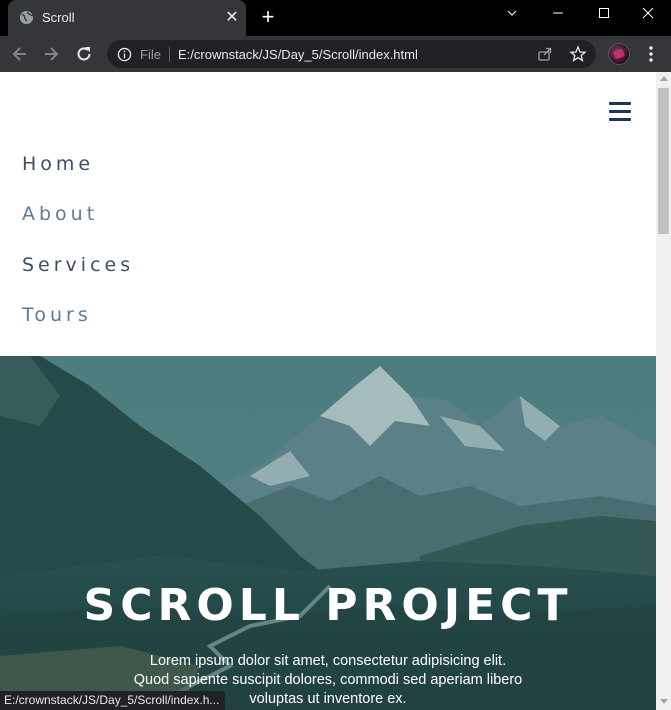 Image resolution: width=671 pixels, height=710 pixels. Describe the element at coordinates (578, 54) in the screenshot. I see `bookmark-star-icon` at that location.